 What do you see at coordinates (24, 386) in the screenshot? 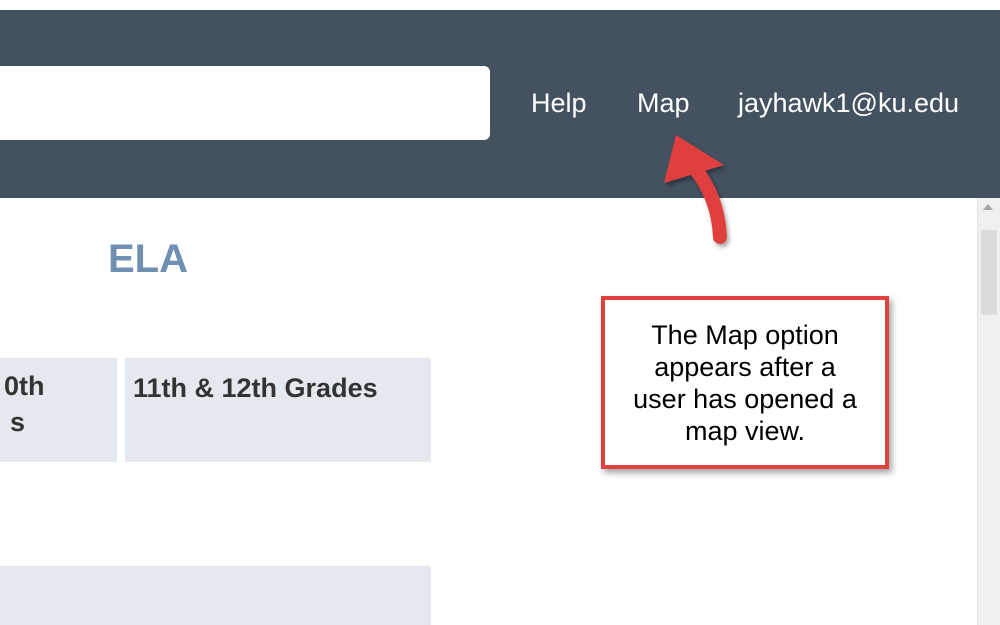
I see `grade-column-header-line1: 0th` at bounding box center [24, 386].